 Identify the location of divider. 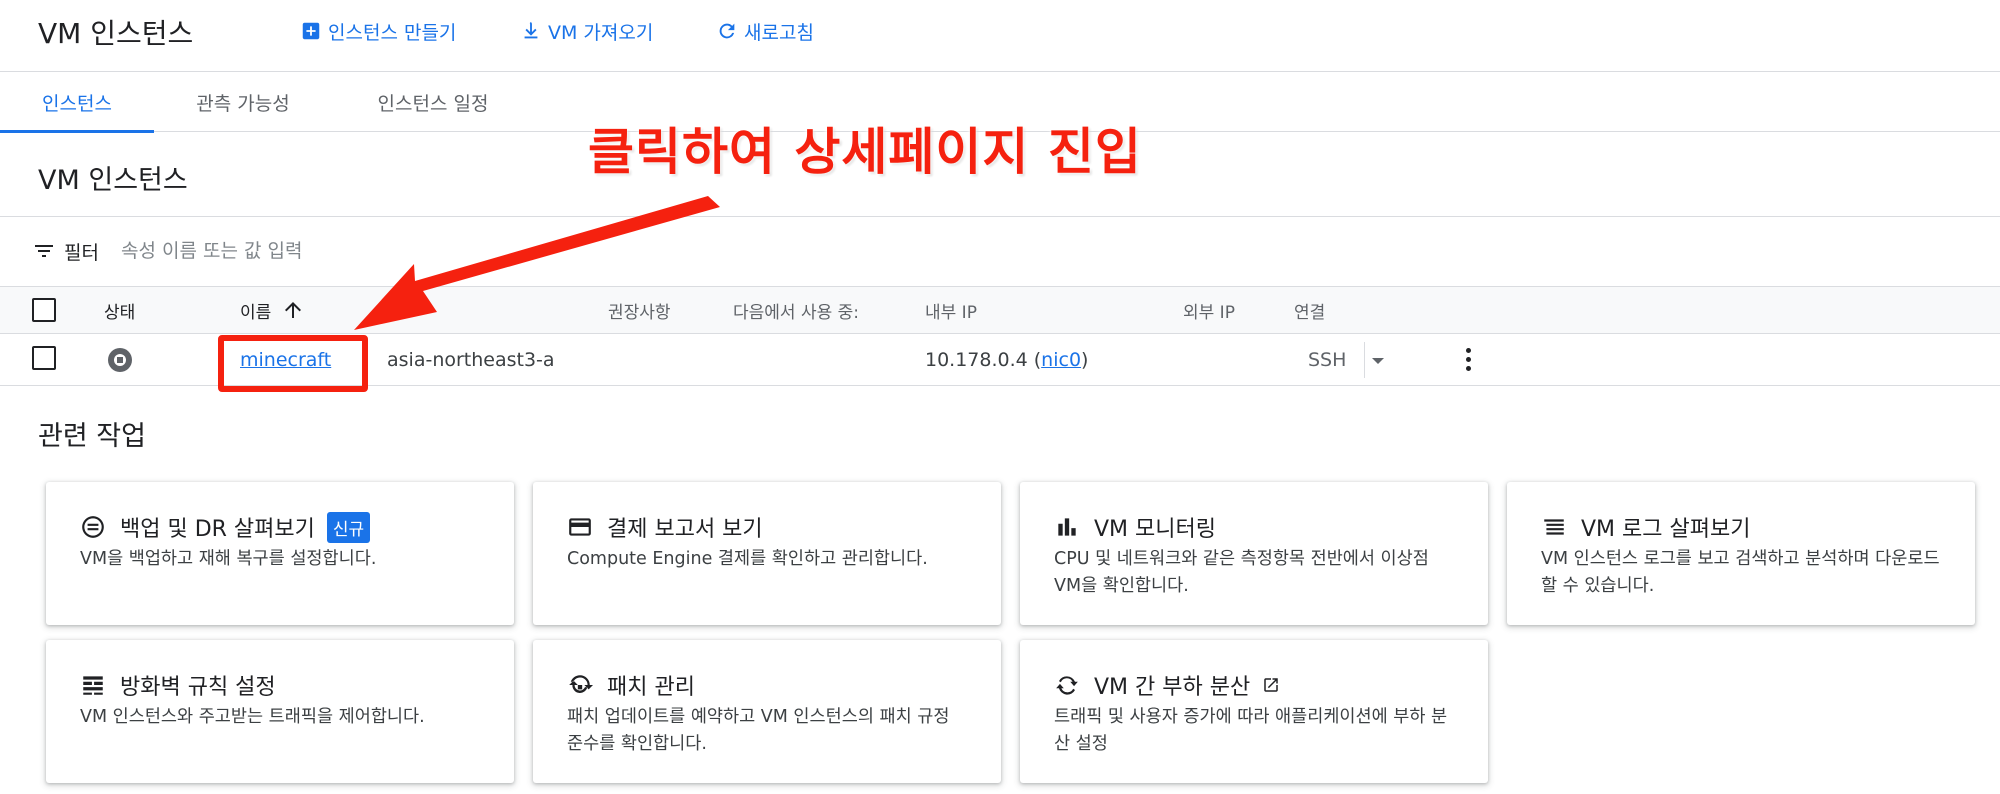
(1000, 216).